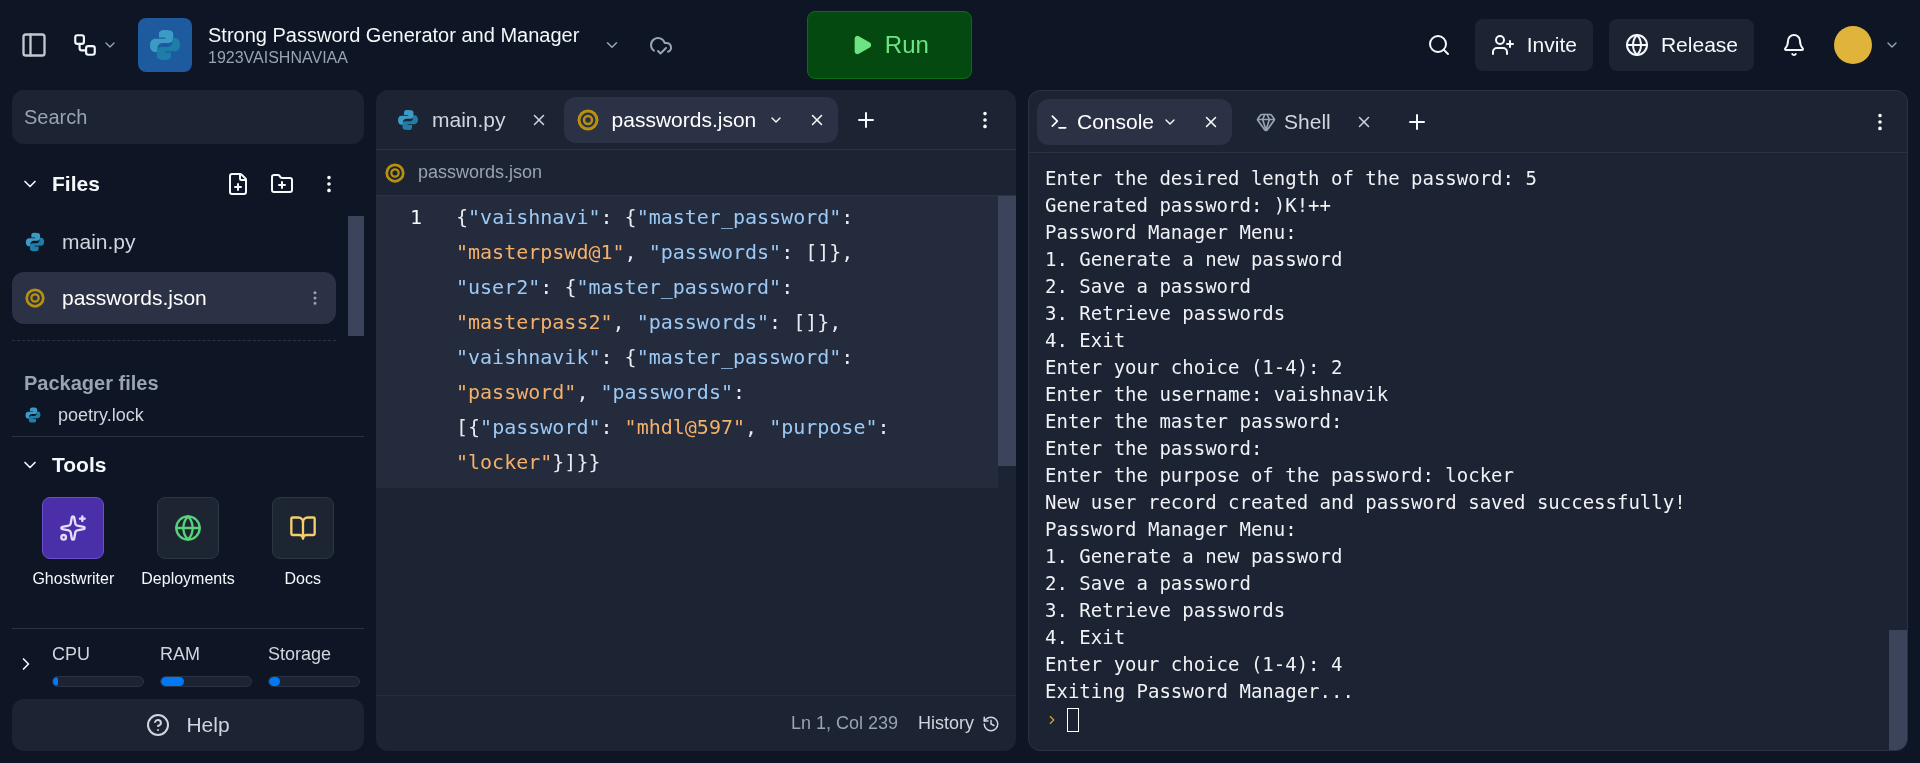 The height and width of the screenshot is (763, 1920). What do you see at coordinates (1794, 45) in the screenshot?
I see `bell-icon` at bounding box center [1794, 45].